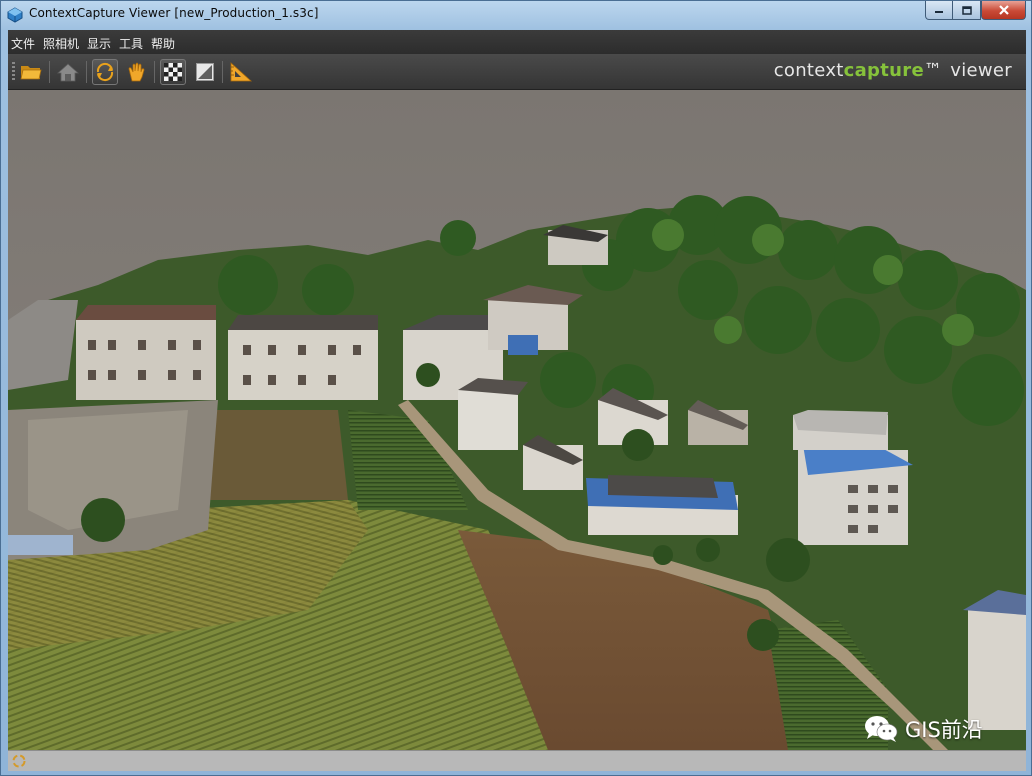 The width and height of the screenshot is (1032, 776). I want to click on brand-capture: capture, so click(883, 70).